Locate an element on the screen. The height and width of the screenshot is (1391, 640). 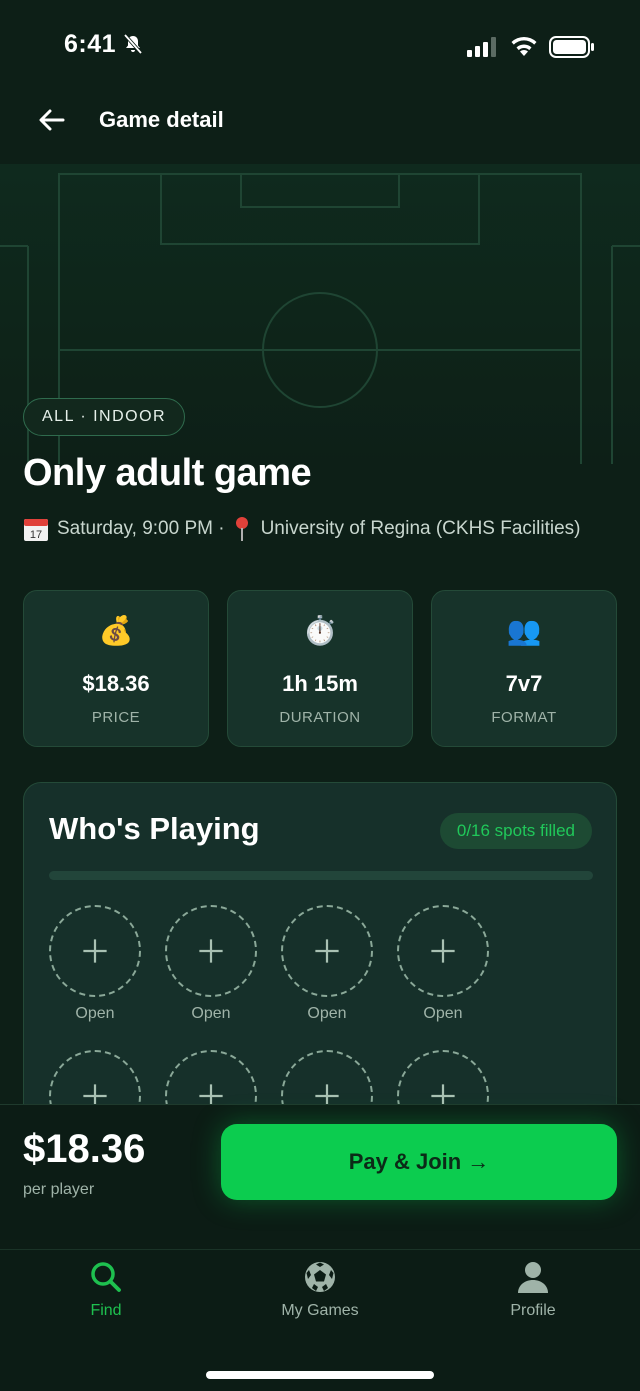
pay-and-join-button: Pay & Join → is located at coordinates (419, 1162).